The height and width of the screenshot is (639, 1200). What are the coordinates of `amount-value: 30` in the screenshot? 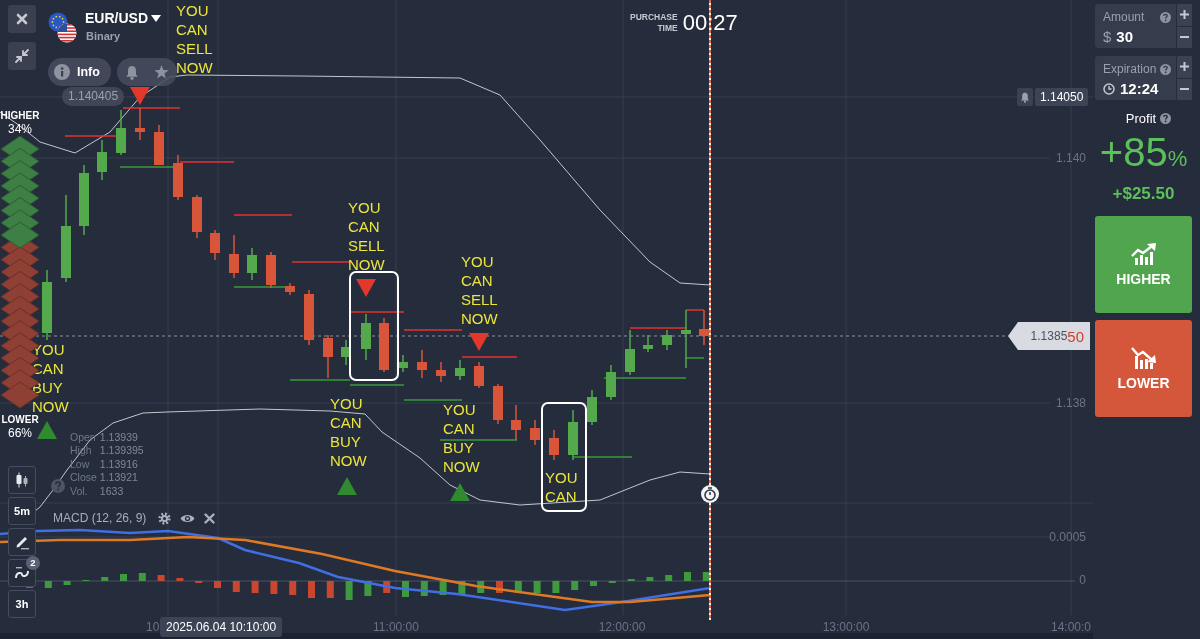 It's located at (1125, 36).